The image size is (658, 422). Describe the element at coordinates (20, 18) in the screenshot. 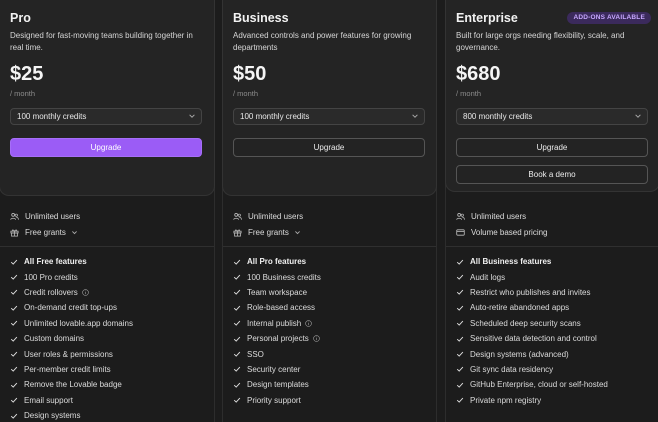

I see `plan-name: Pro` at that location.